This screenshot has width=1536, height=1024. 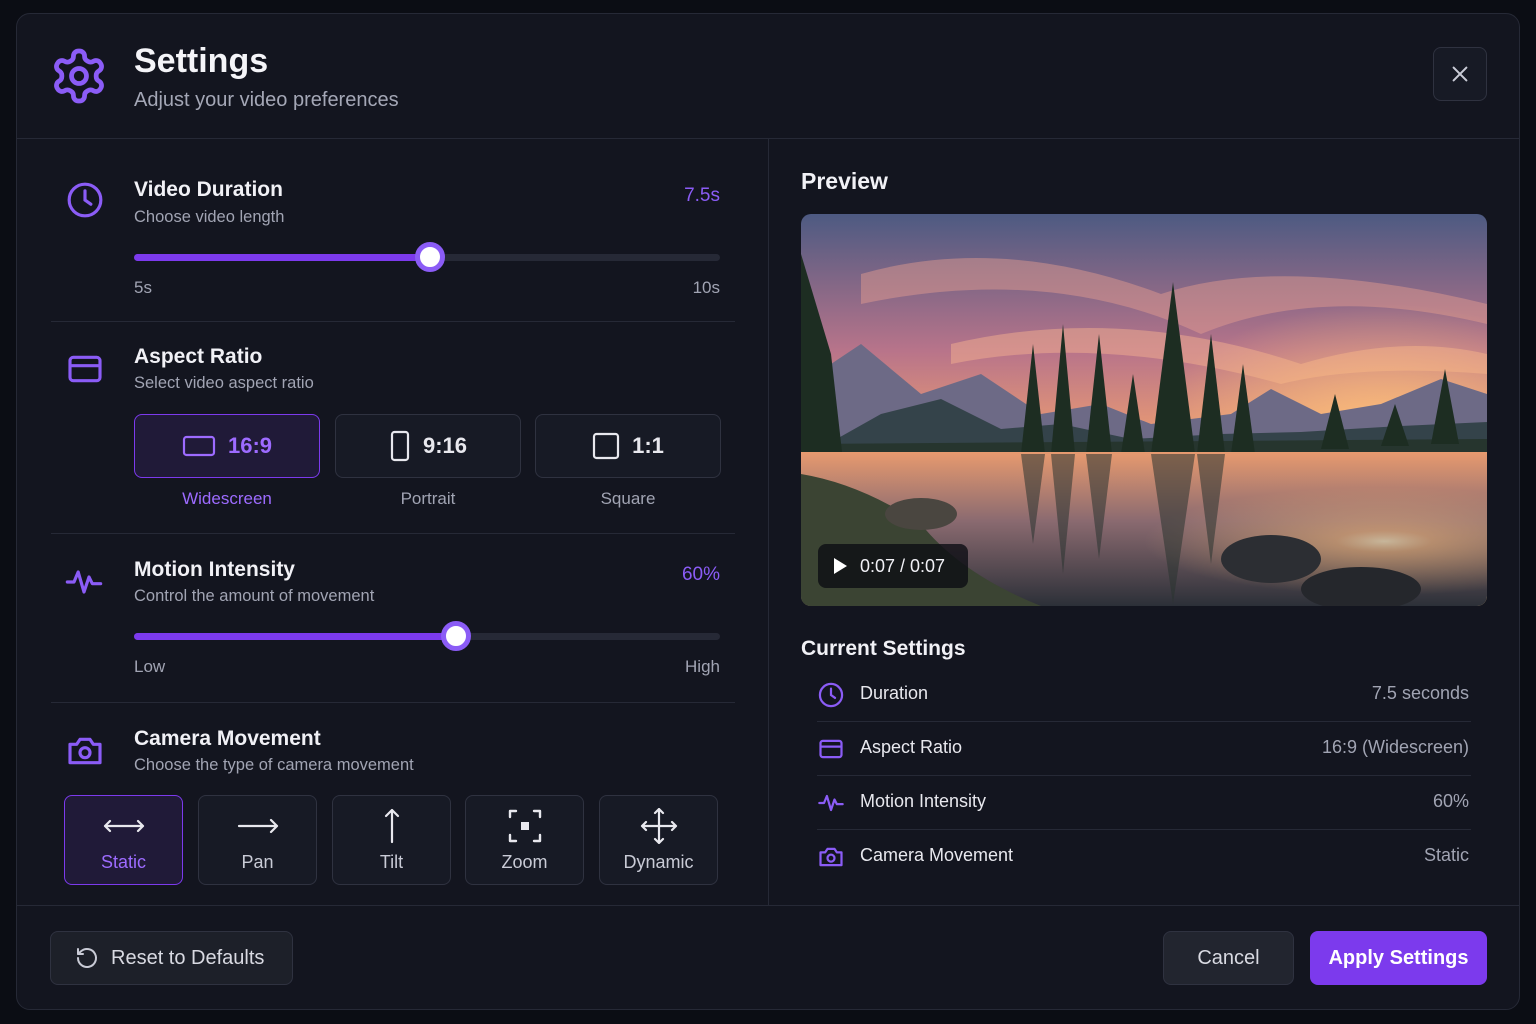 What do you see at coordinates (85, 369) in the screenshot?
I see `aspect-ratio-icon` at bounding box center [85, 369].